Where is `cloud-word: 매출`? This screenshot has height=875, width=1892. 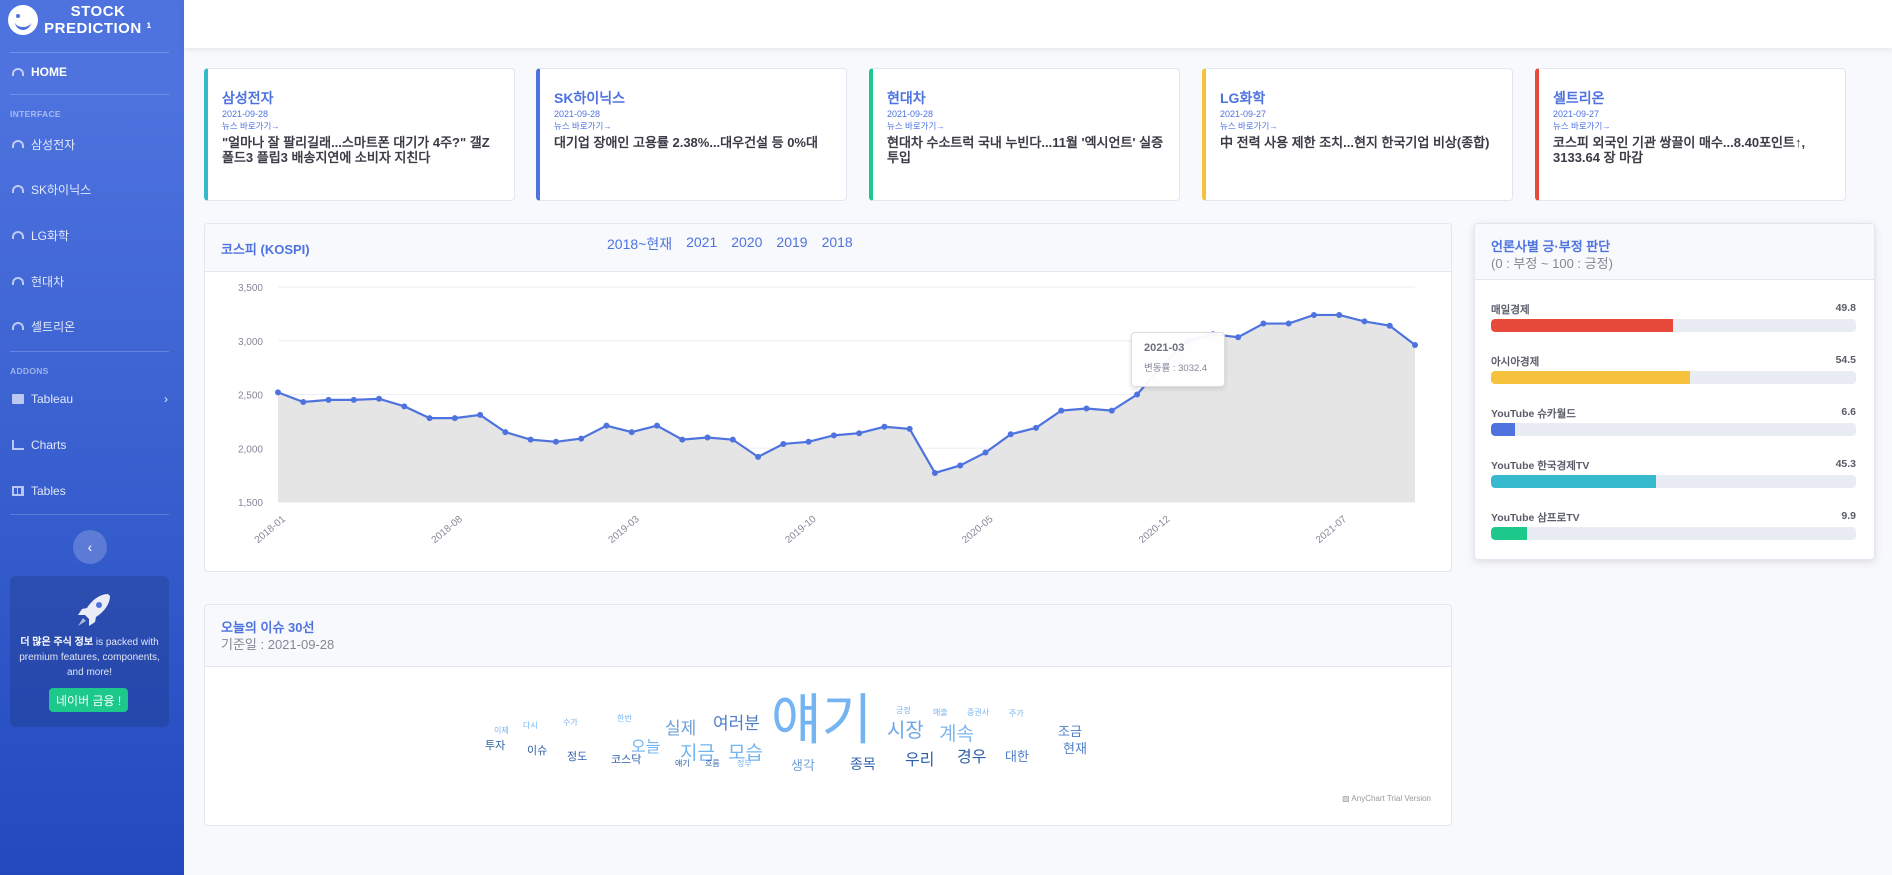
cloud-word: 매출 is located at coordinates (940, 713).